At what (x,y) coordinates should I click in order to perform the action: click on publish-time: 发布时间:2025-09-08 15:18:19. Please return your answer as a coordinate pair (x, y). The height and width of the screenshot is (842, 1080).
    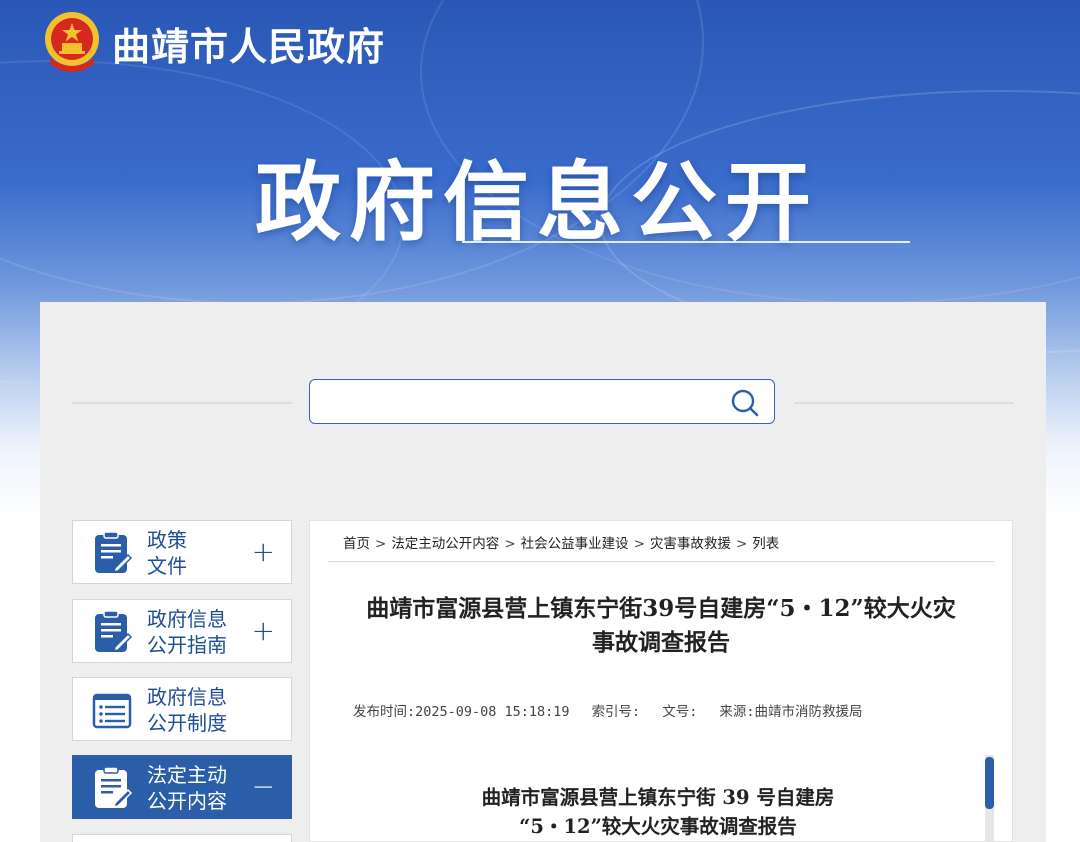
    Looking at the image, I should click on (461, 712).